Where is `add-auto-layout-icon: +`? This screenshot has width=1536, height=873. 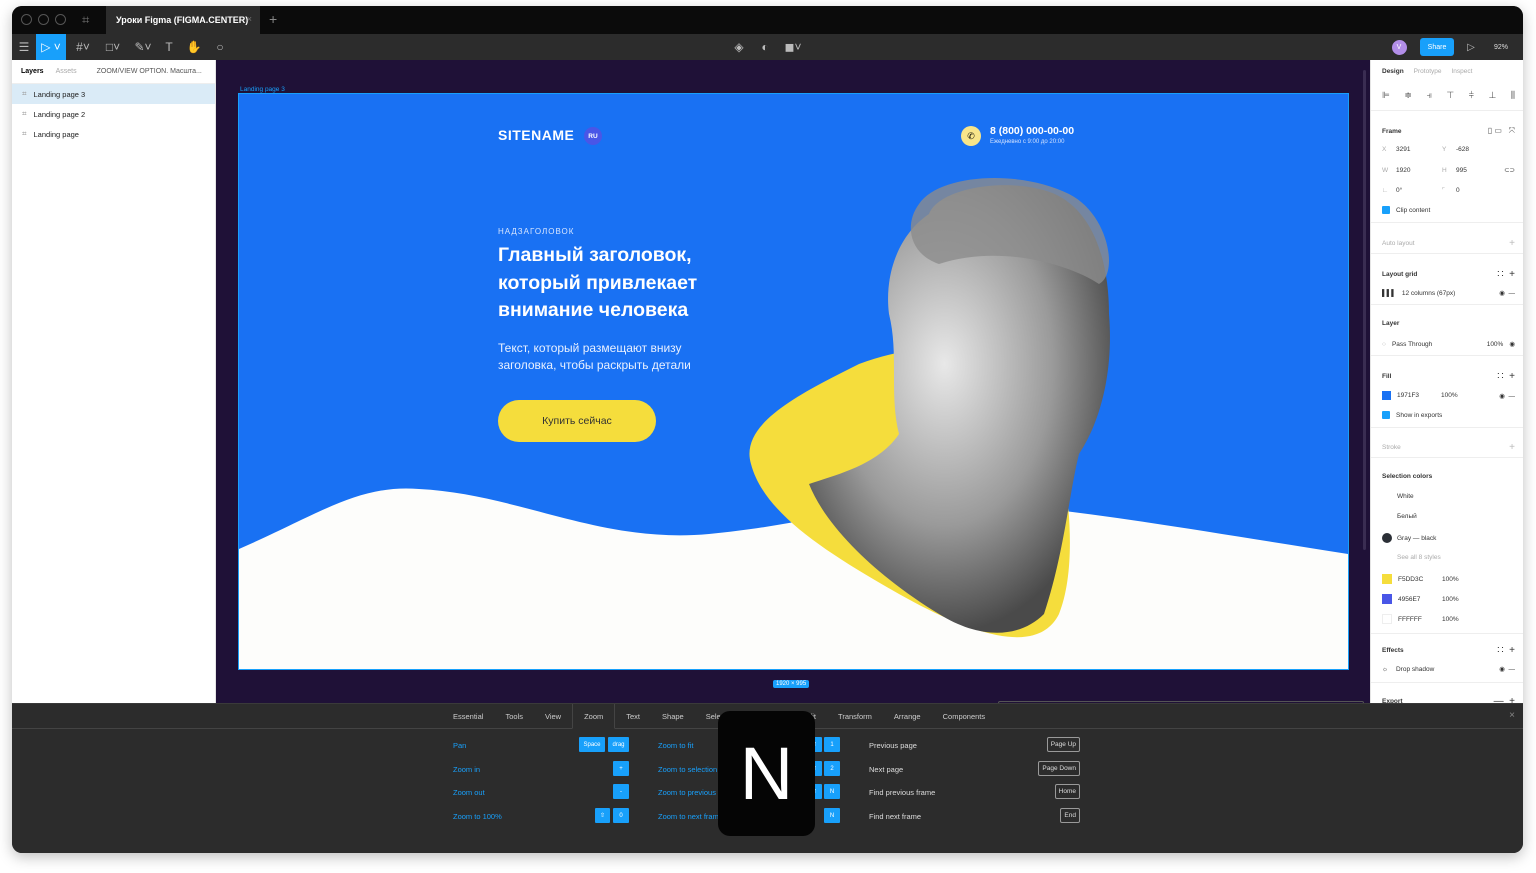 add-auto-layout-icon: + is located at coordinates (1512, 243).